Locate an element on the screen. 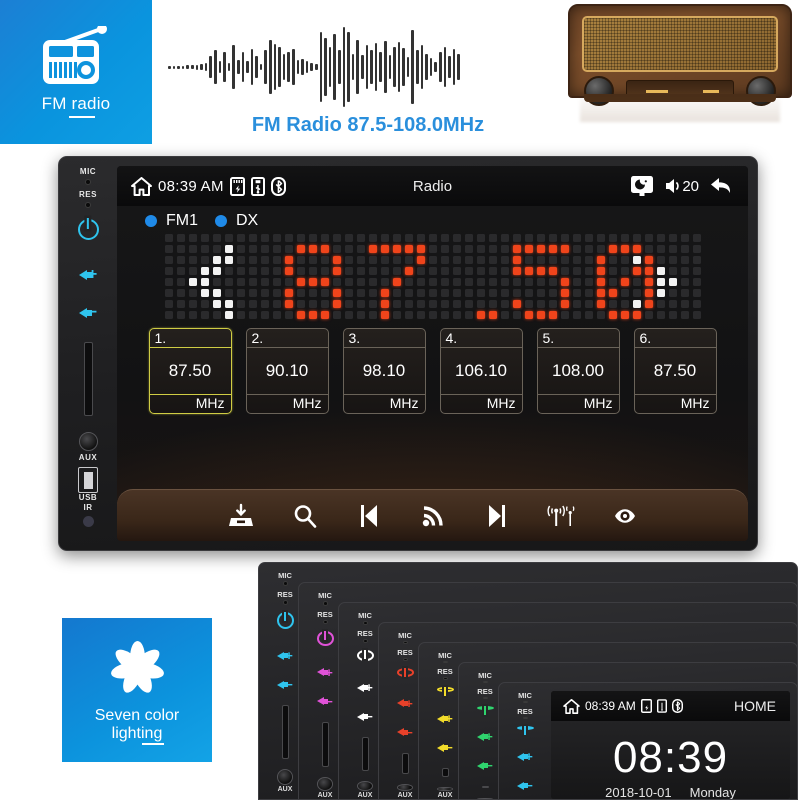 Image resolution: width=800 pixels, height=800 pixels. preset-button: 5. 108.00 MHz is located at coordinates (578, 371).